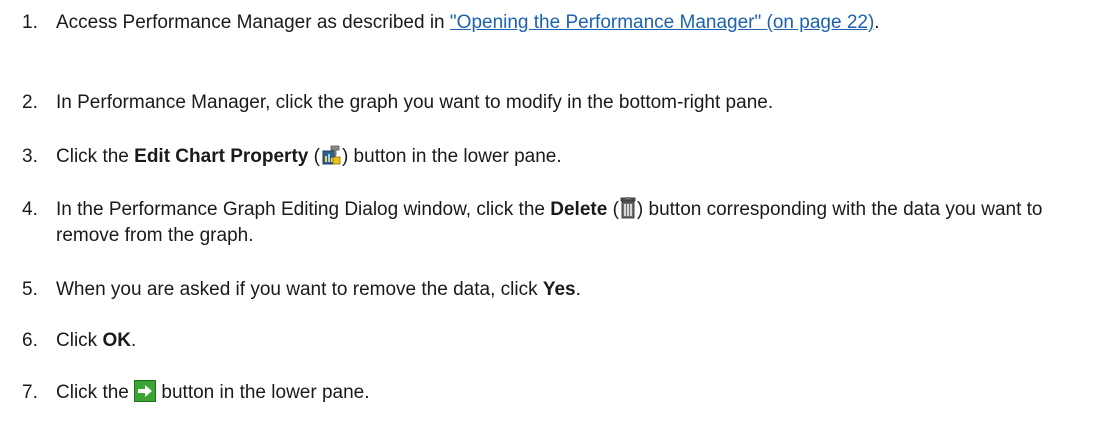 Image resolution: width=1112 pixels, height=425 pixels. Describe the element at coordinates (331, 155) in the screenshot. I see `edit-chart-property-icon` at that location.